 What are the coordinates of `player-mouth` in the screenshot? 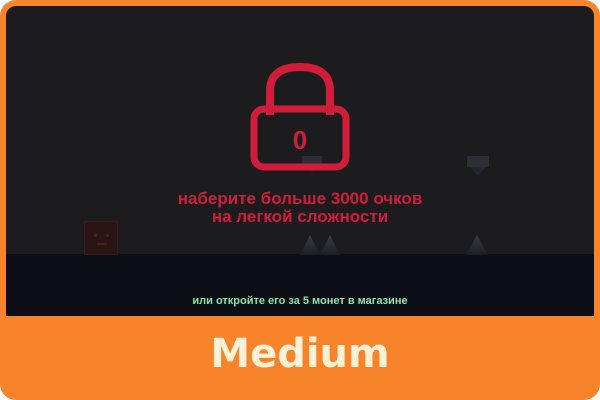 It's located at (102, 244).